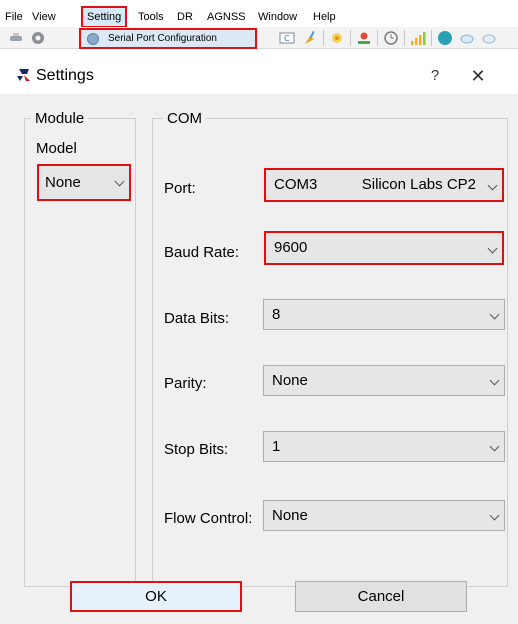 Image resolution: width=518 pixels, height=624 pixels. What do you see at coordinates (381, 596) in the screenshot?
I see `cancel-button: Cancel` at bounding box center [381, 596].